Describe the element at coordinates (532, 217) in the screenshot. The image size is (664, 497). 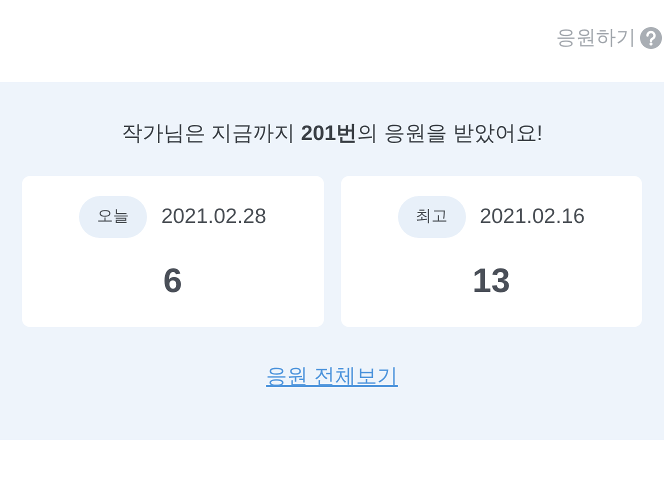
I see `stat-date: 2021.02.16` at that location.